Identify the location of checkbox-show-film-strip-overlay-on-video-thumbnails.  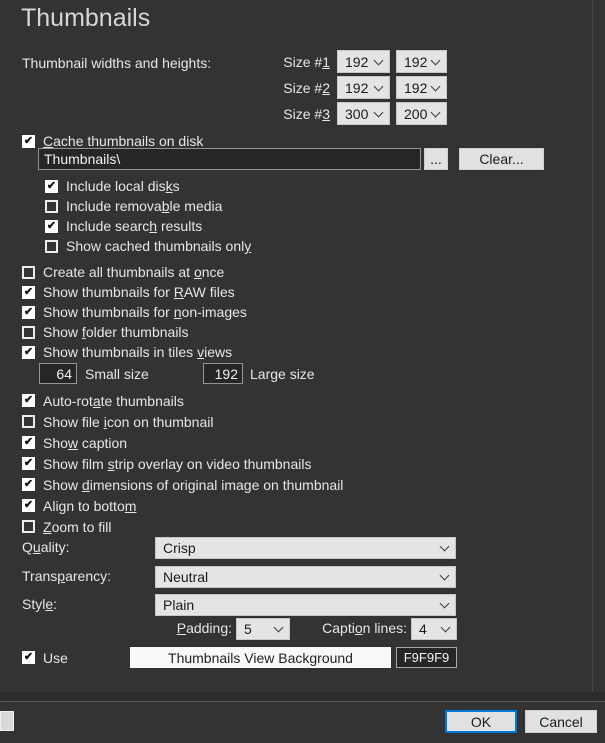
(28, 463).